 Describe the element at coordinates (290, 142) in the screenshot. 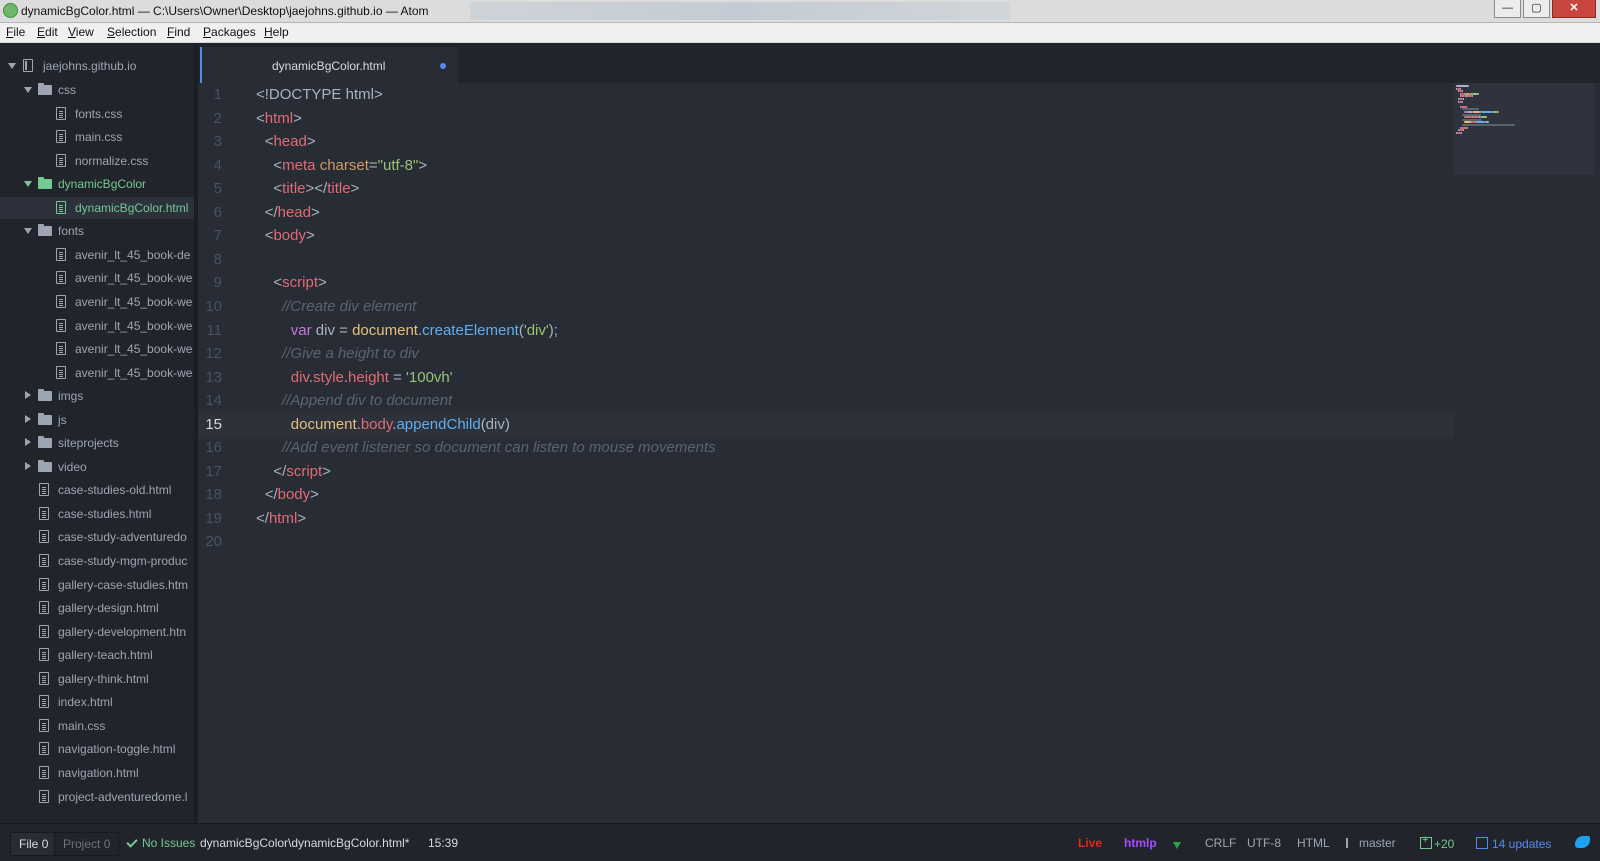

I see `code-text: <head>` at that location.